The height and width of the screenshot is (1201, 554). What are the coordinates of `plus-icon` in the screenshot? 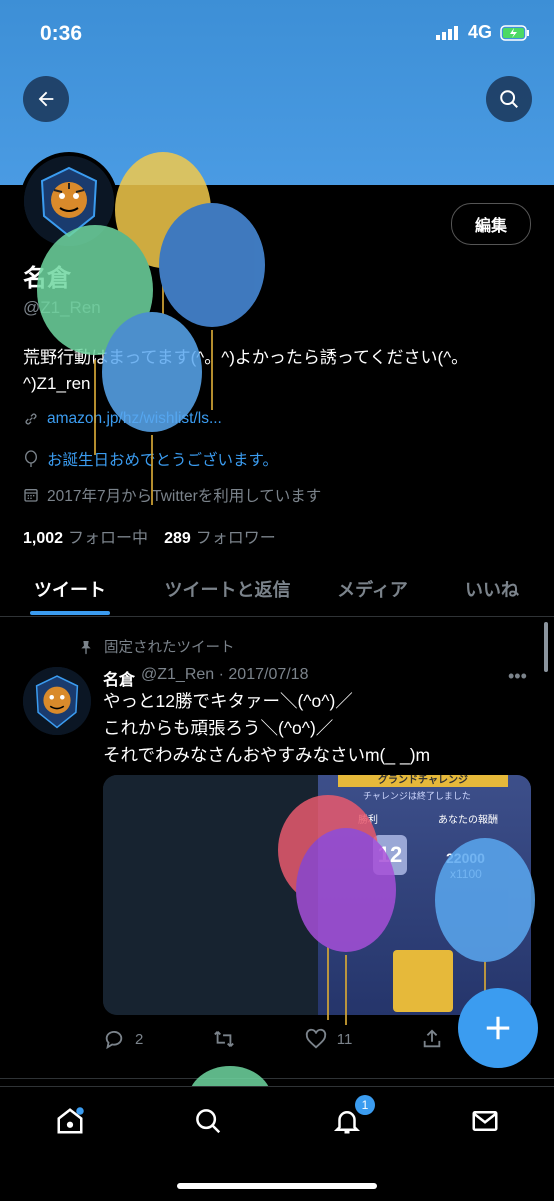 It's located at (498, 1028).